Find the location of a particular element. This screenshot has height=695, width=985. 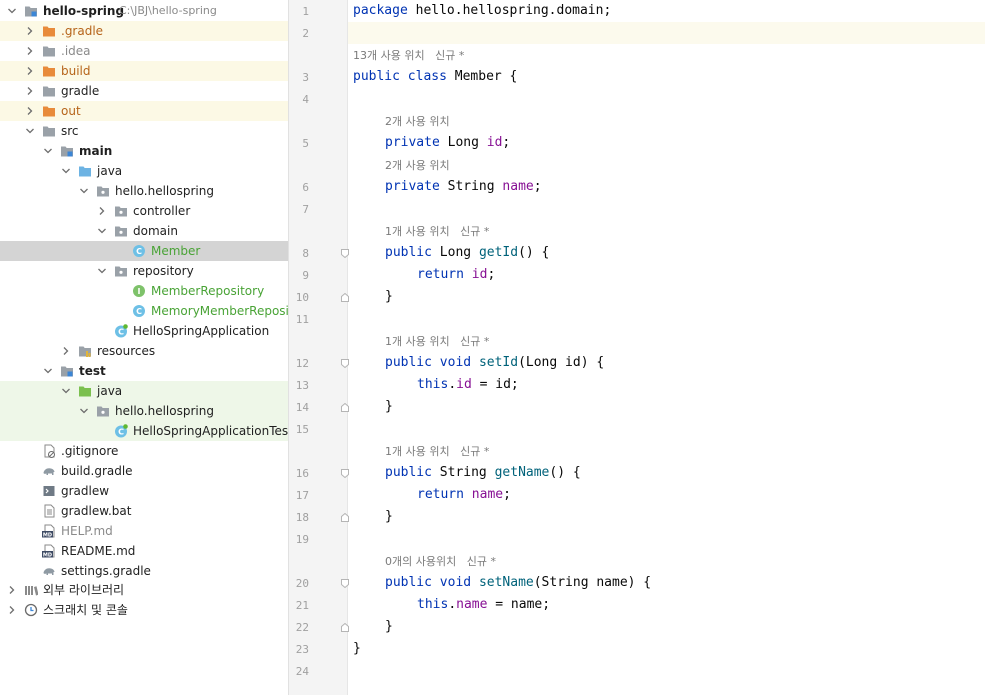

tree-row-readme-md: MD README.md is located at coordinates (144, 551).